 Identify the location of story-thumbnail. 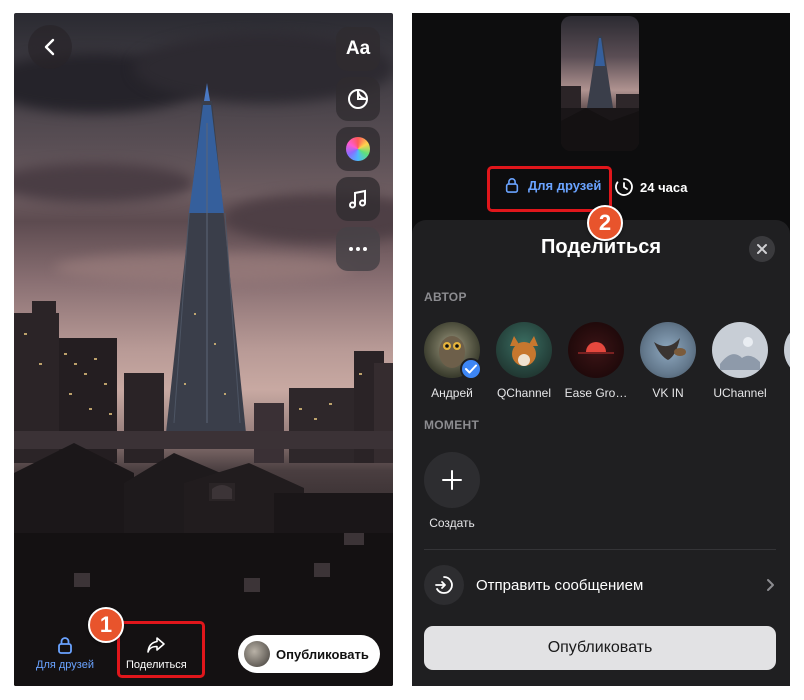
(600, 83).